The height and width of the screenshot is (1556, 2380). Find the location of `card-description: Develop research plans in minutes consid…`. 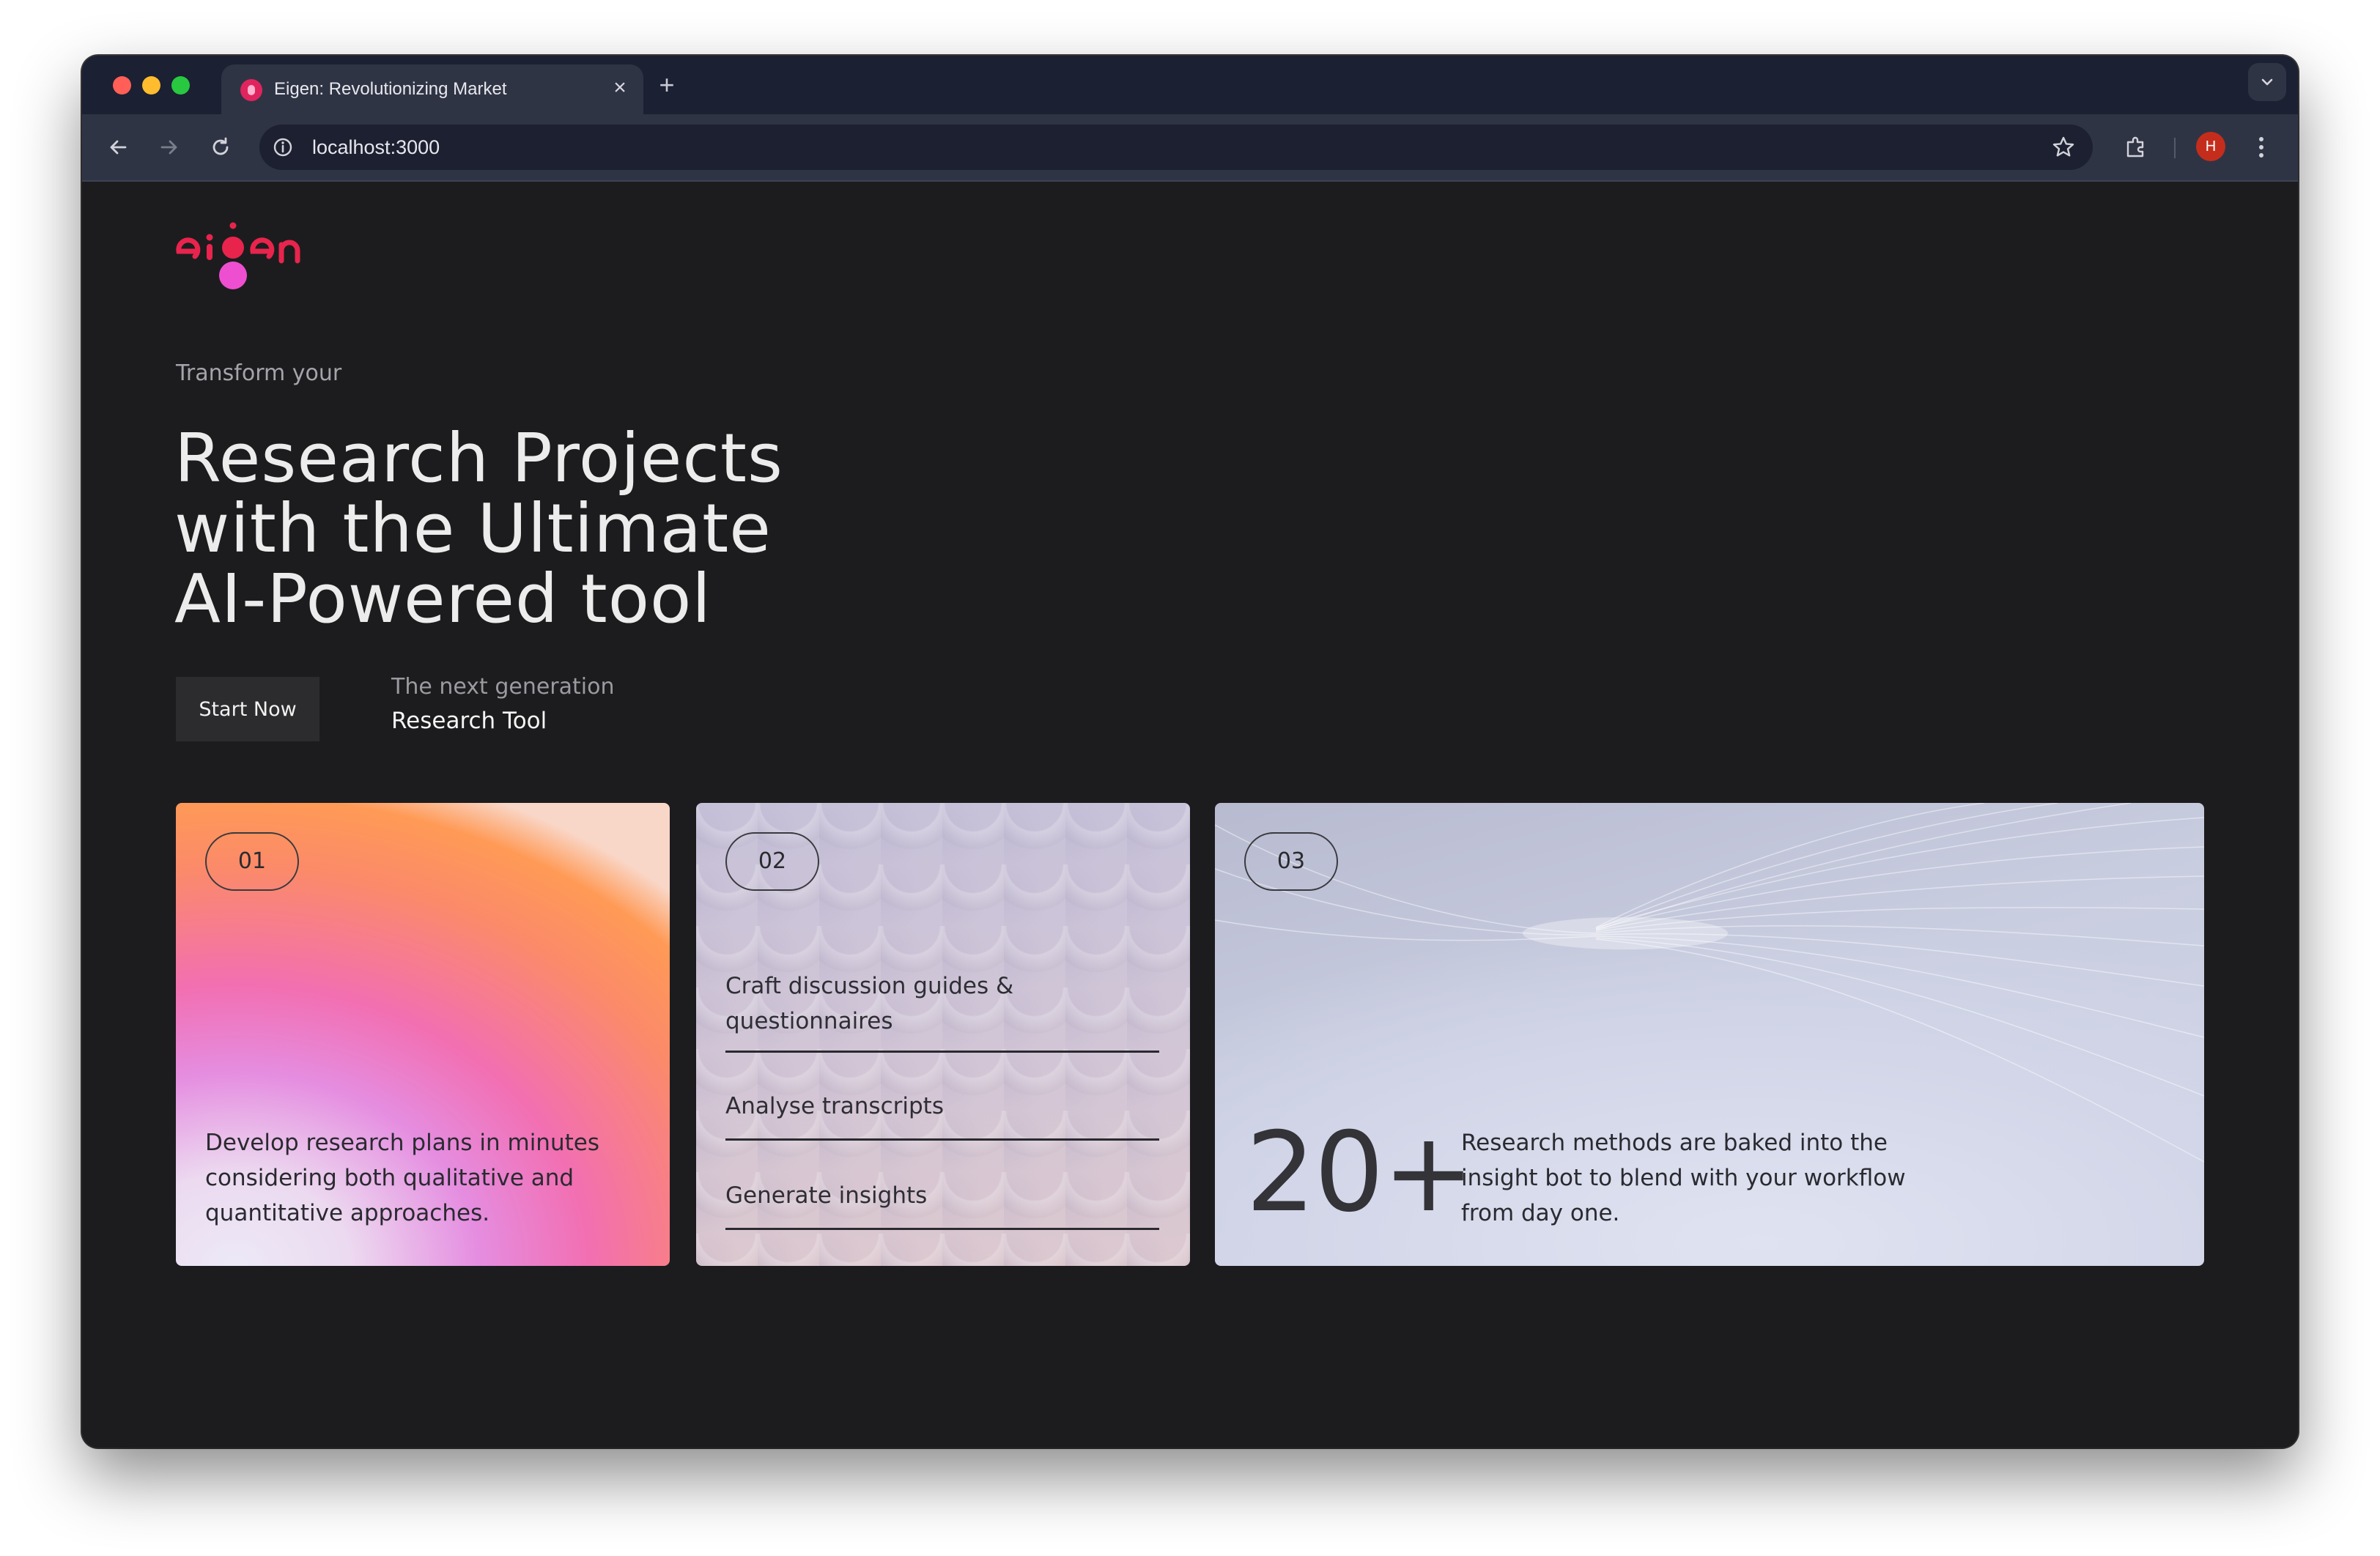

card-description: Develop research plans in minutes consid… is located at coordinates (402, 1178).